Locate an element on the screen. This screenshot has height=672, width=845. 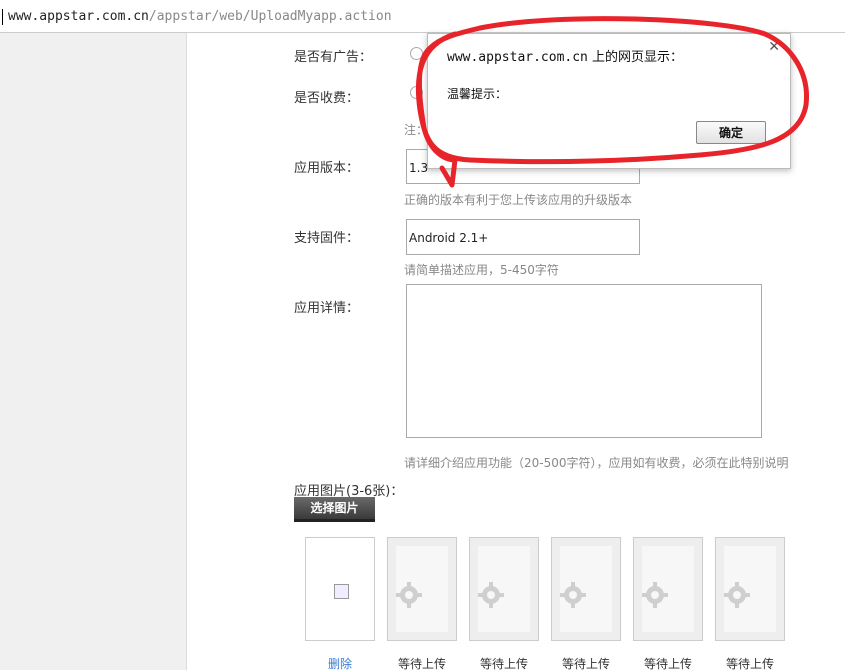
dialog-title: www.appstar.com.cn 上的网页显示： is located at coordinates (565, 55).